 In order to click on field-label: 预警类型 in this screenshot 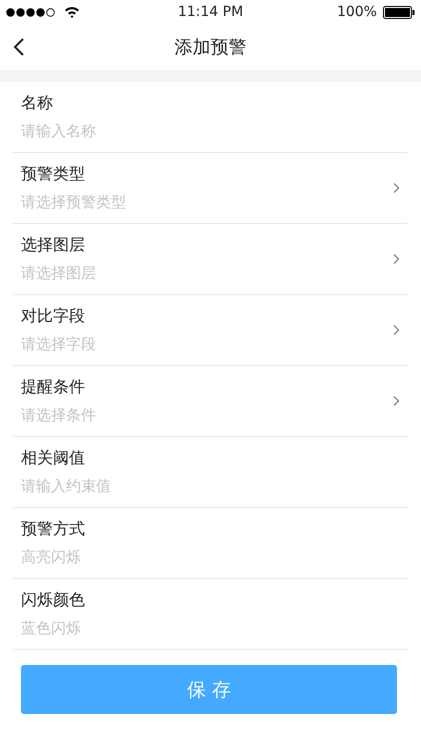, I will do `click(53, 174)`.